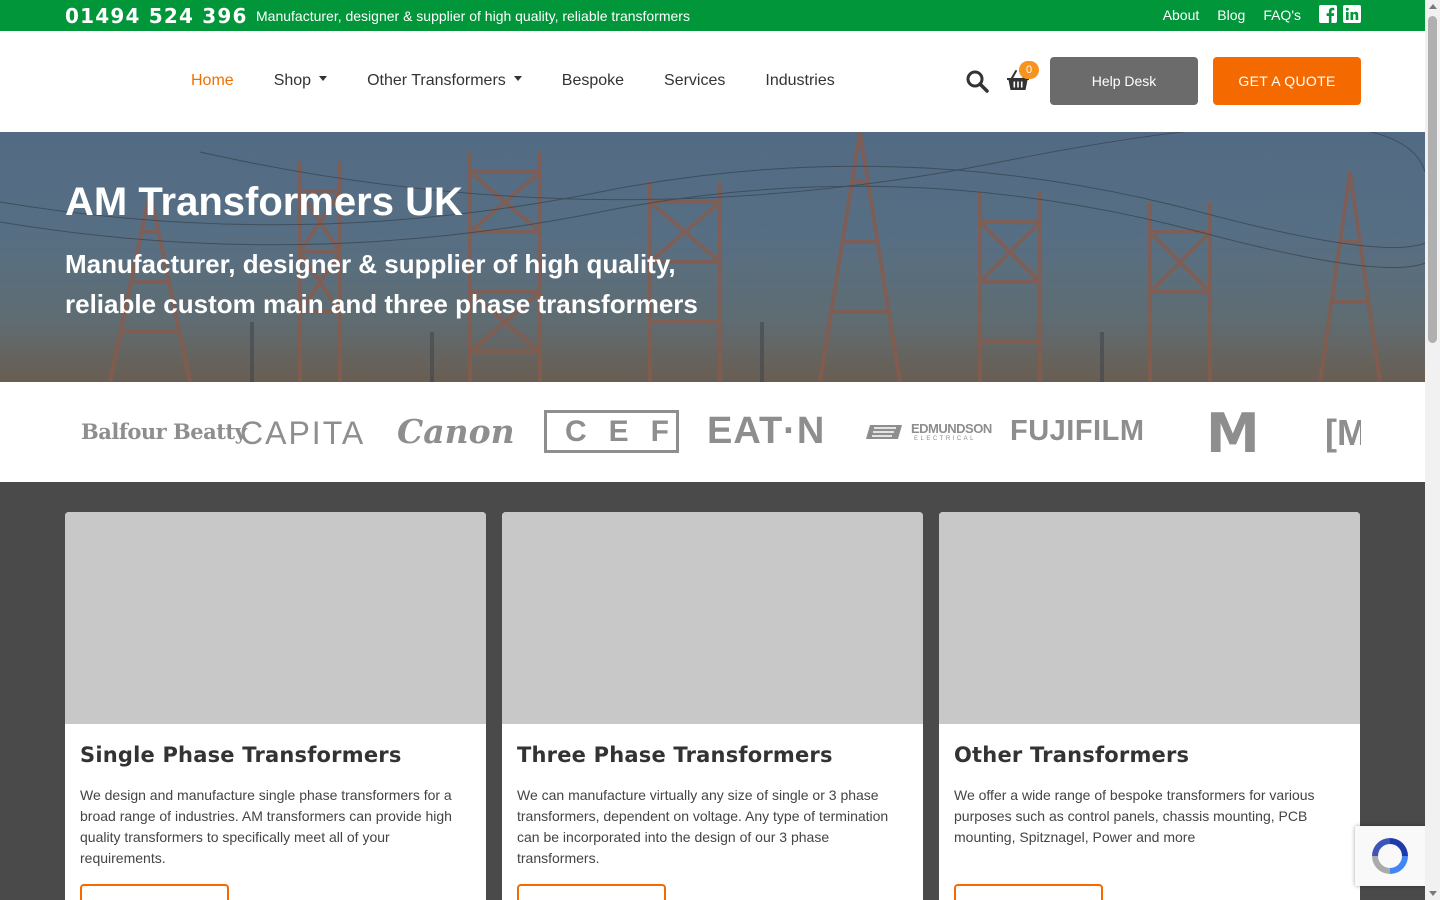 The width and height of the screenshot is (1440, 900). Describe the element at coordinates (1077, 431) in the screenshot. I see `logo-fujifilm: FUJIFILM` at that location.